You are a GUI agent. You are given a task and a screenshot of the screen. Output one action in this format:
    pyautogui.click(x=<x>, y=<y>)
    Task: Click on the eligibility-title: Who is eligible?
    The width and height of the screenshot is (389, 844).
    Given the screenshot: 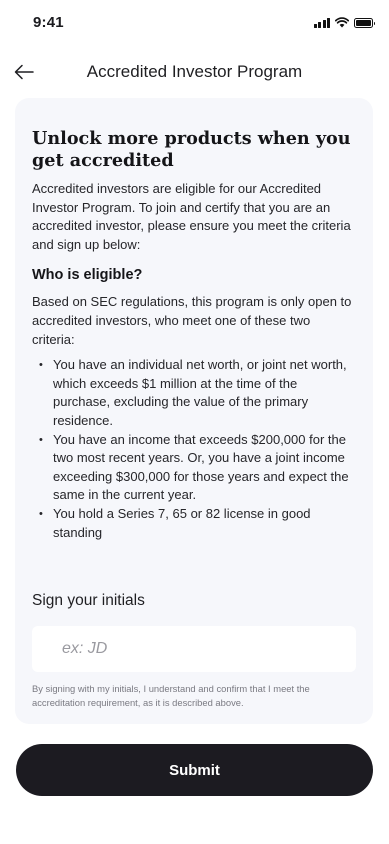 What is the action you would take?
    pyautogui.click(x=87, y=275)
    